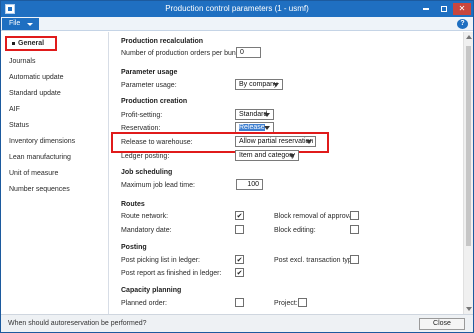 The height and width of the screenshot is (333, 474). I want to click on mandatory-date-label: Mandatory date:, so click(146, 230).